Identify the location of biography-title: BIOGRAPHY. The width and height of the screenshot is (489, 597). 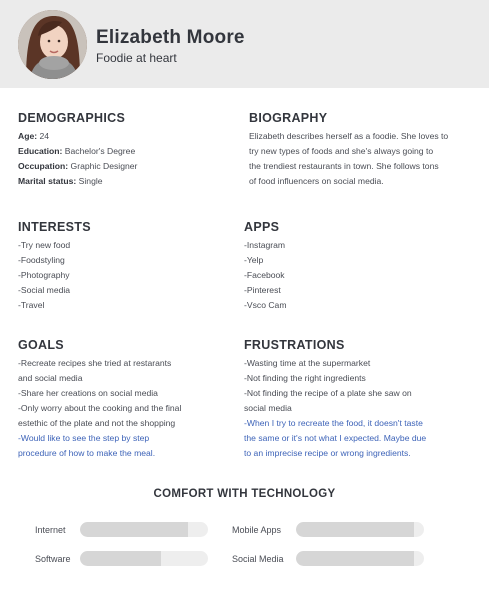
(288, 118).